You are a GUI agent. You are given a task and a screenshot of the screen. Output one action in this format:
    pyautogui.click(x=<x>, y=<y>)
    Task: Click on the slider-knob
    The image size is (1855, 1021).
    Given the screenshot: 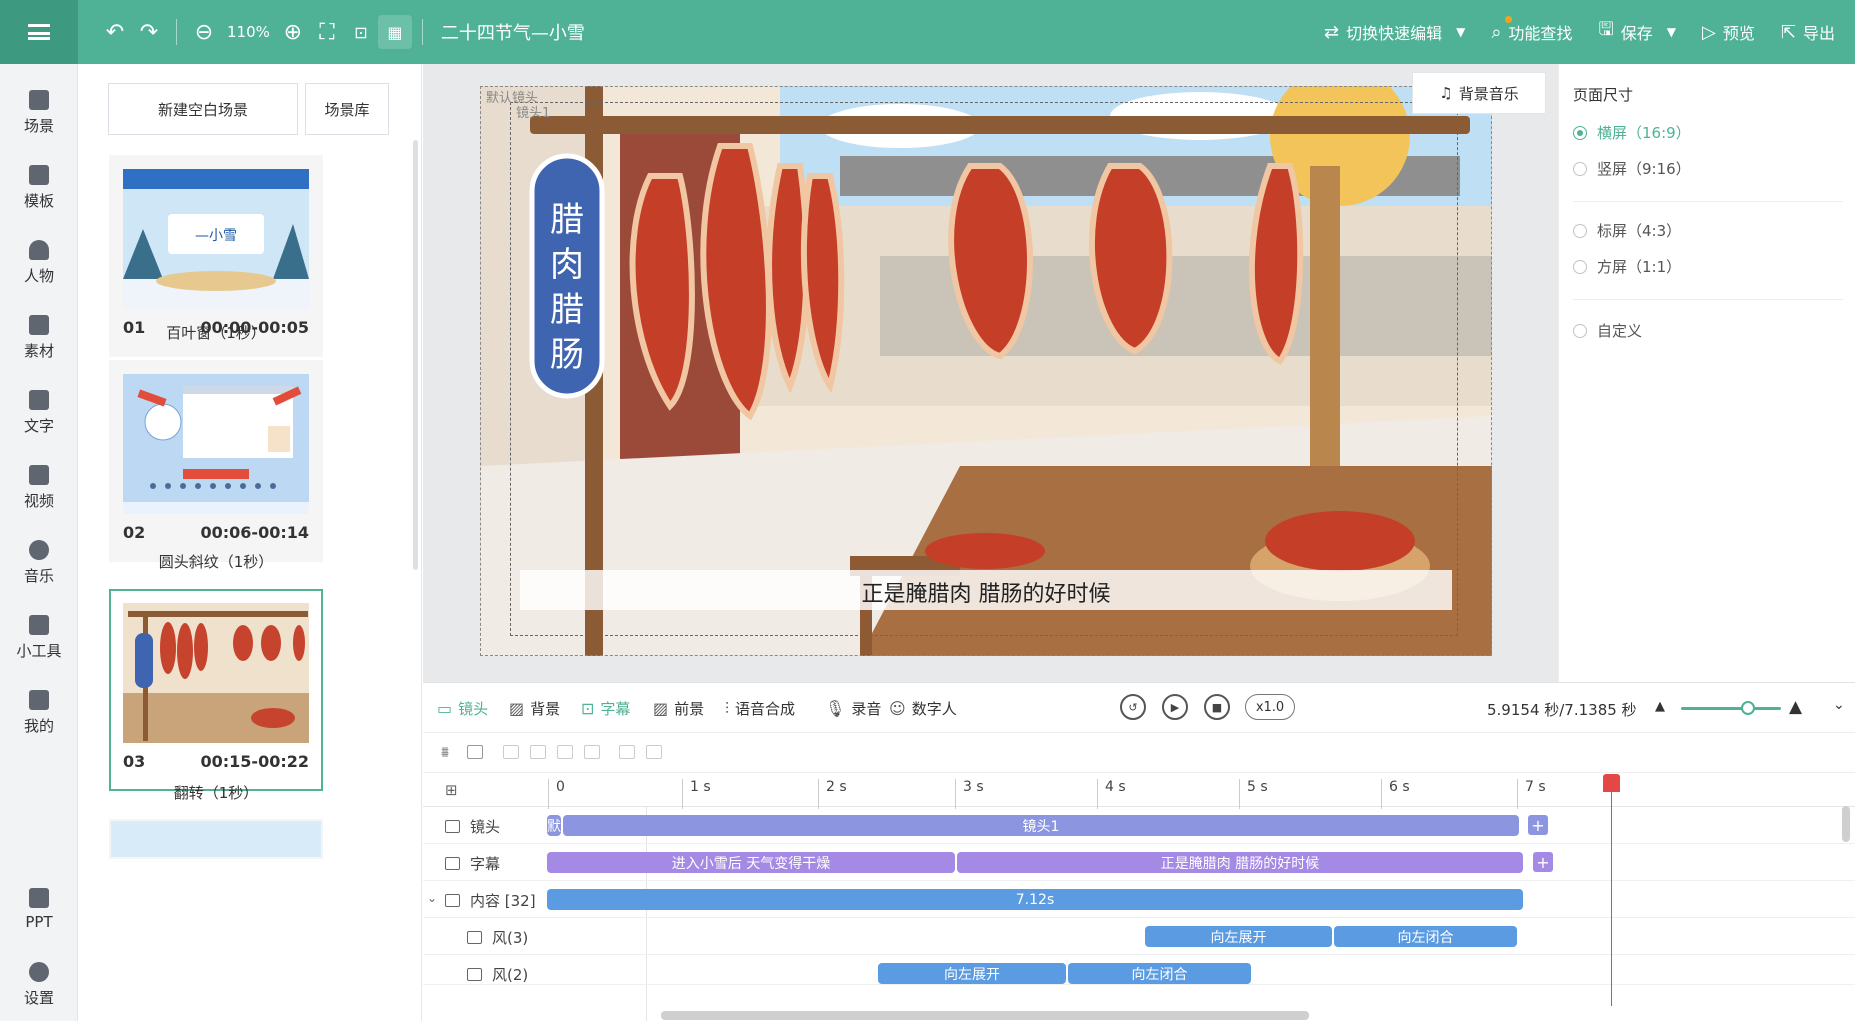 What is the action you would take?
    pyautogui.click(x=1748, y=708)
    